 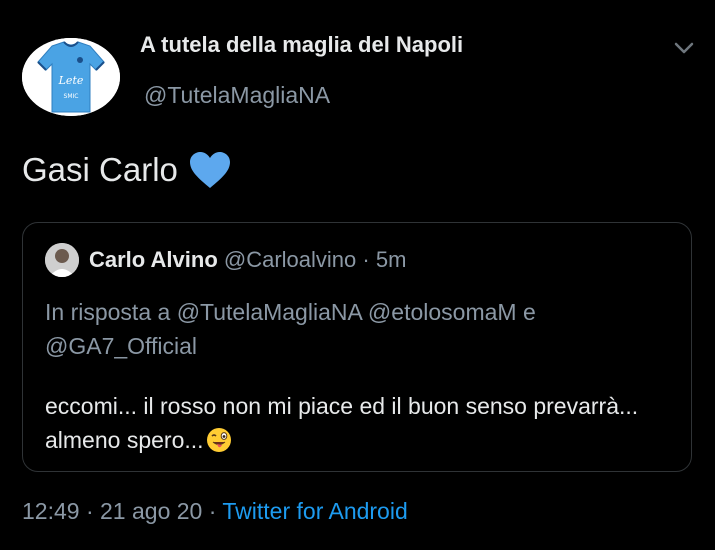 I want to click on tweet-date: 21 ago 20, so click(x=151, y=511).